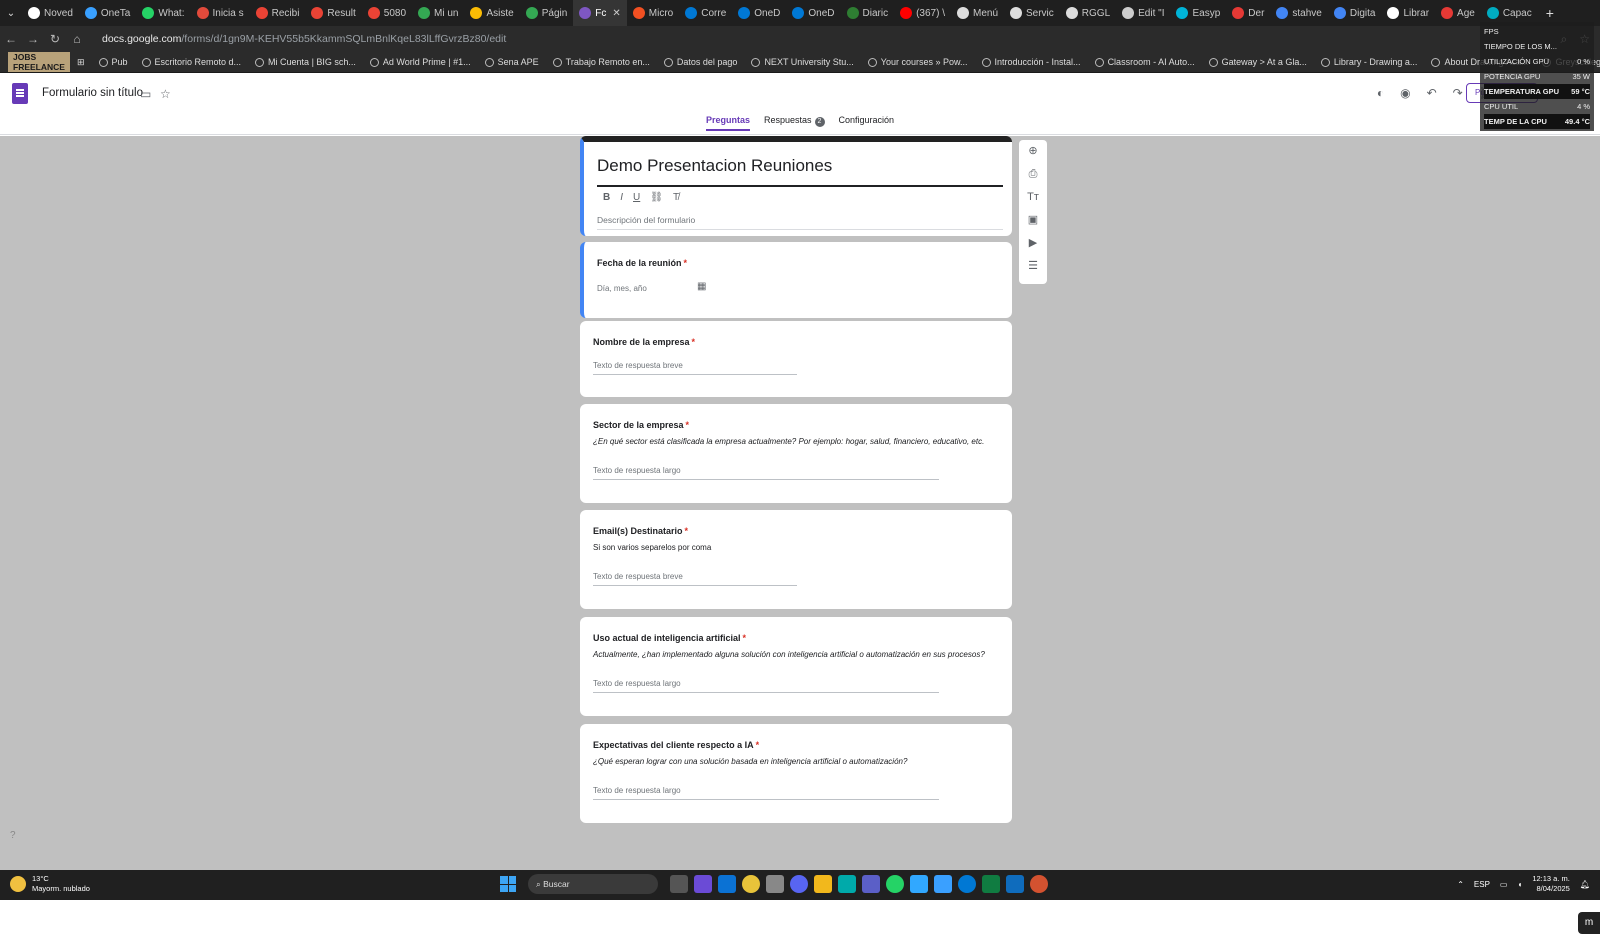  What do you see at coordinates (220, 13) in the screenshot?
I see `browser-tab: Inicia s` at bounding box center [220, 13].